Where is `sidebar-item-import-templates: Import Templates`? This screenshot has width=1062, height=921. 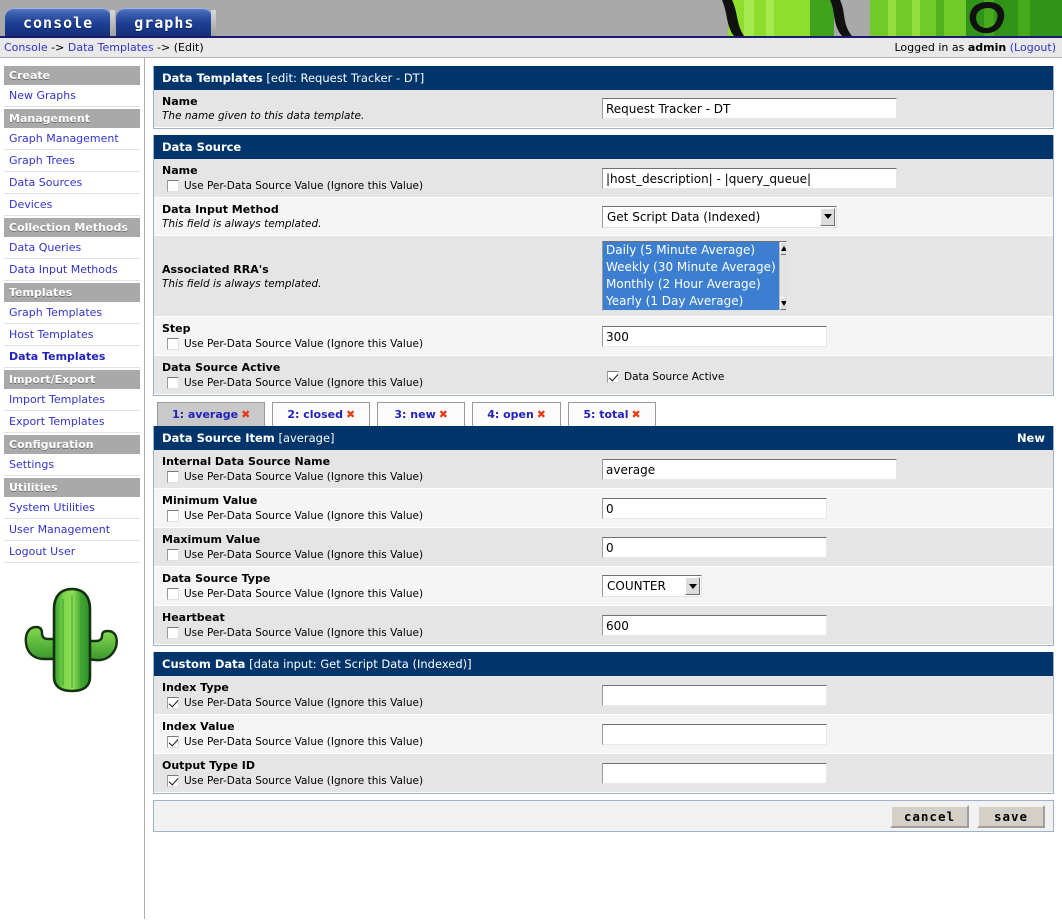 sidebar-item-import-templates: Import Templates is located at coordinates (72, 400).